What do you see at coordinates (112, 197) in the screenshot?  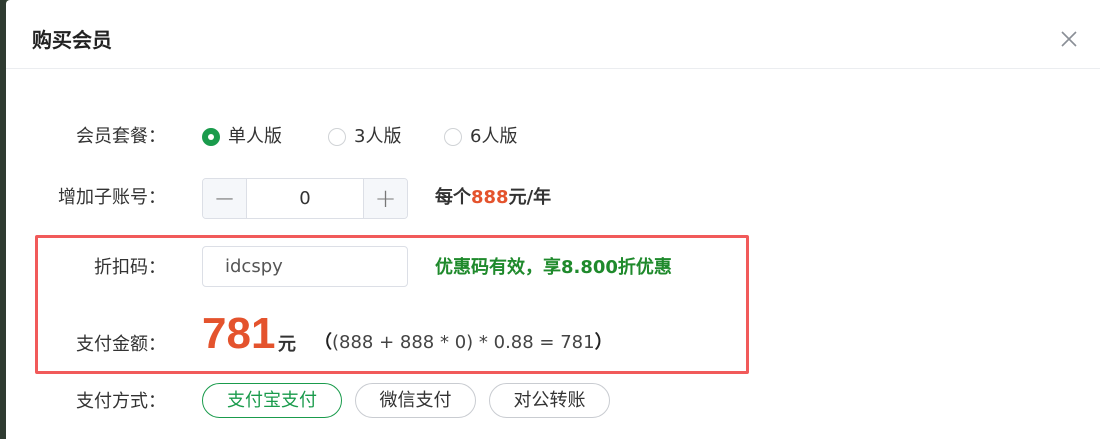 I see `subaccount-label: 增加子账号：` at bounding box center [112, 197].